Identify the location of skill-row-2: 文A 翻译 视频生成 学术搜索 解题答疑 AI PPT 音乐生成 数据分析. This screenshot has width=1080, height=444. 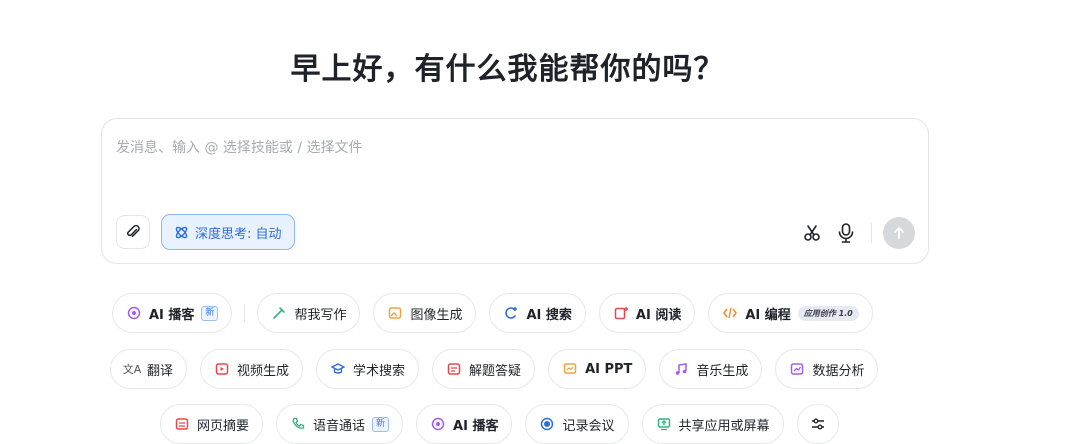
(494, 369).